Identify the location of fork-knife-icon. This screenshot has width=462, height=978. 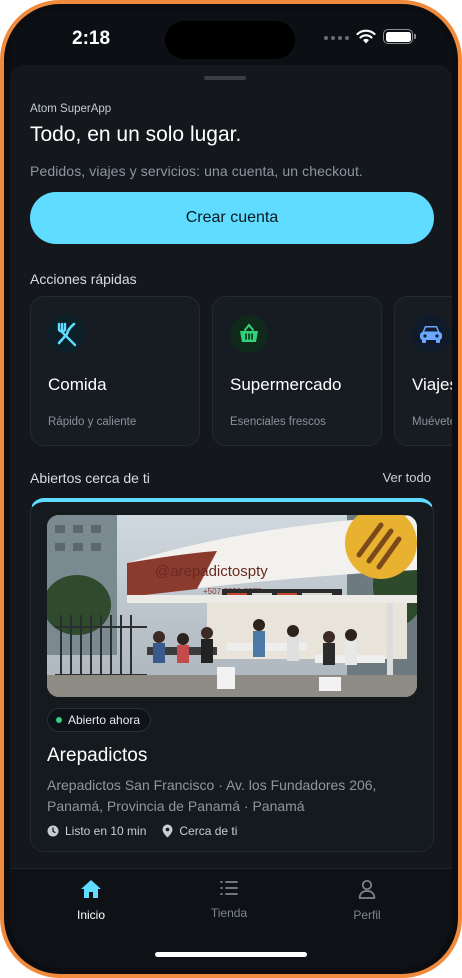
(67, 334).